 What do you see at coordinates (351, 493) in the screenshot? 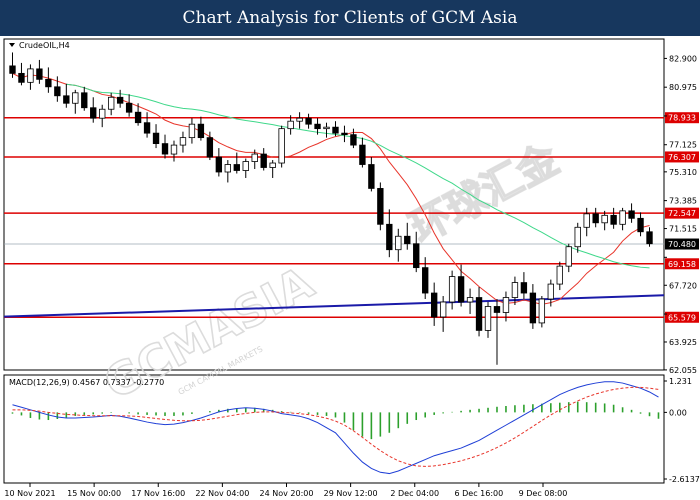
I see `x-tick-label: 29 Nov 12:00` at bounding box center [351, 493].